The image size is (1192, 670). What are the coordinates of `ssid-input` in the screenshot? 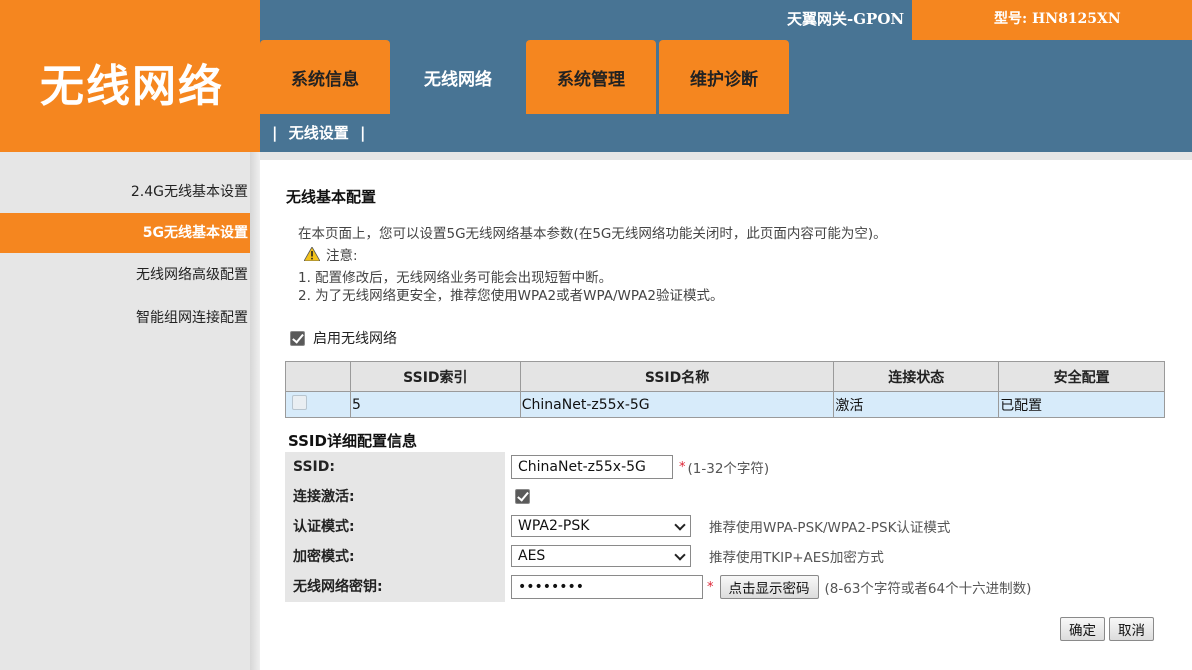 It's located at (592, 467).